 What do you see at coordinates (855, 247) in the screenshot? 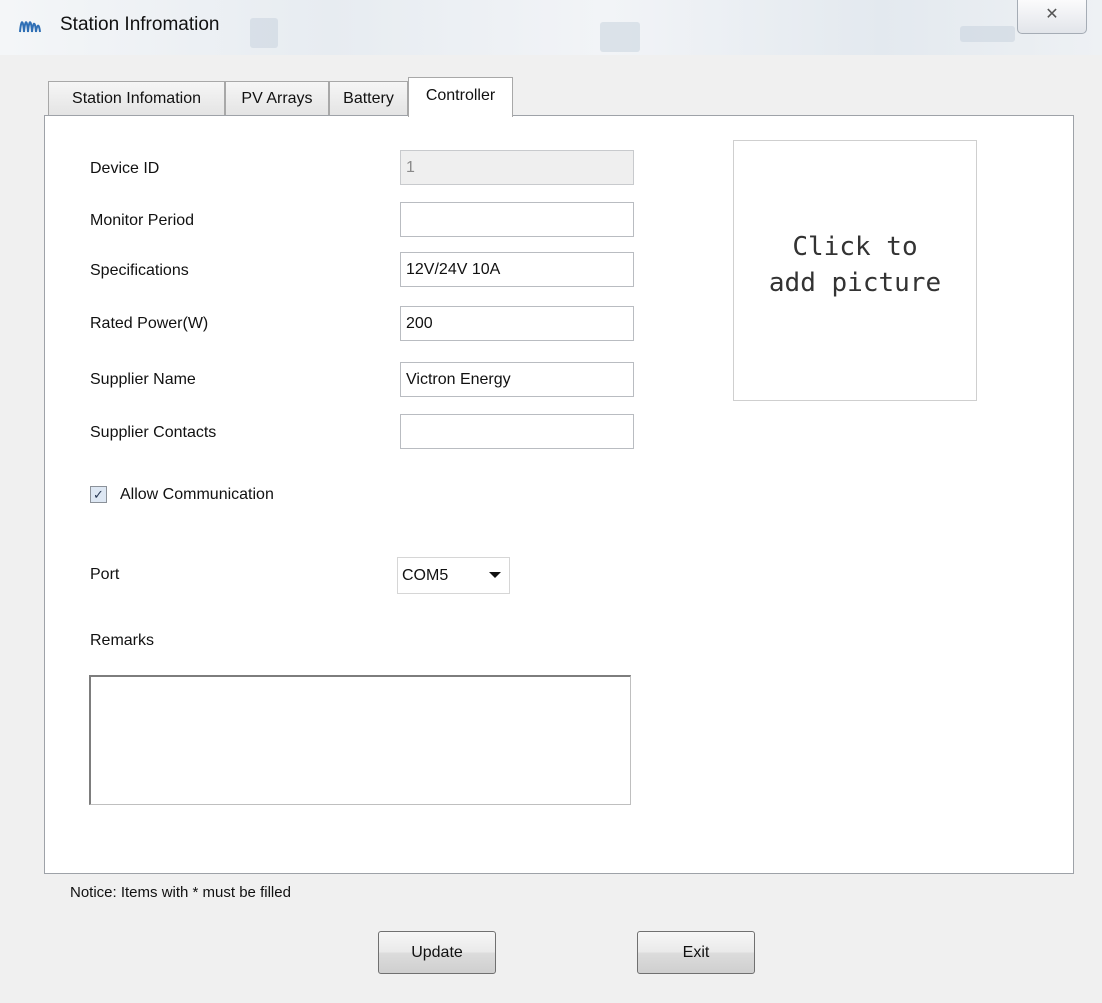
I see `add-picture-line1: Click to` at bounding box center [855, 247].